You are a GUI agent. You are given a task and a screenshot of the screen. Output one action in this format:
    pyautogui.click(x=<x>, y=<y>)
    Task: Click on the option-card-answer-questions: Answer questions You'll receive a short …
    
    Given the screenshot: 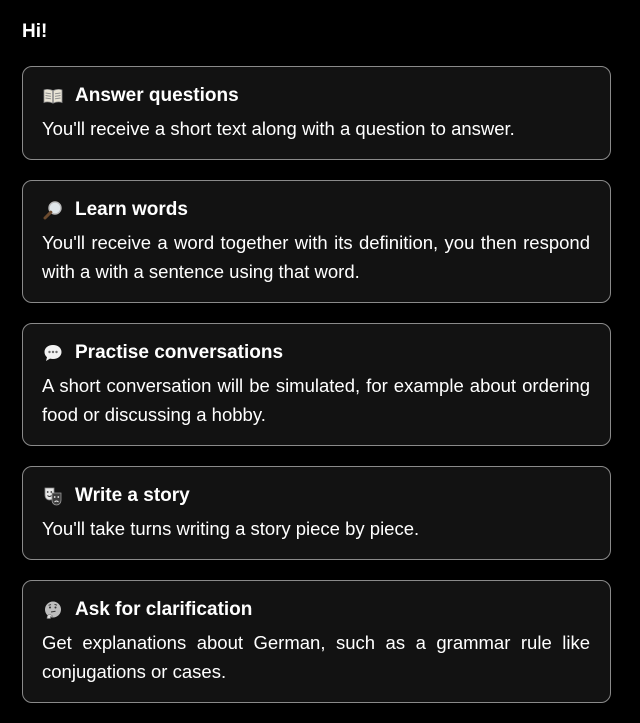 What is the action you would take?
    pyautogui.click(x=316, y=113)
    